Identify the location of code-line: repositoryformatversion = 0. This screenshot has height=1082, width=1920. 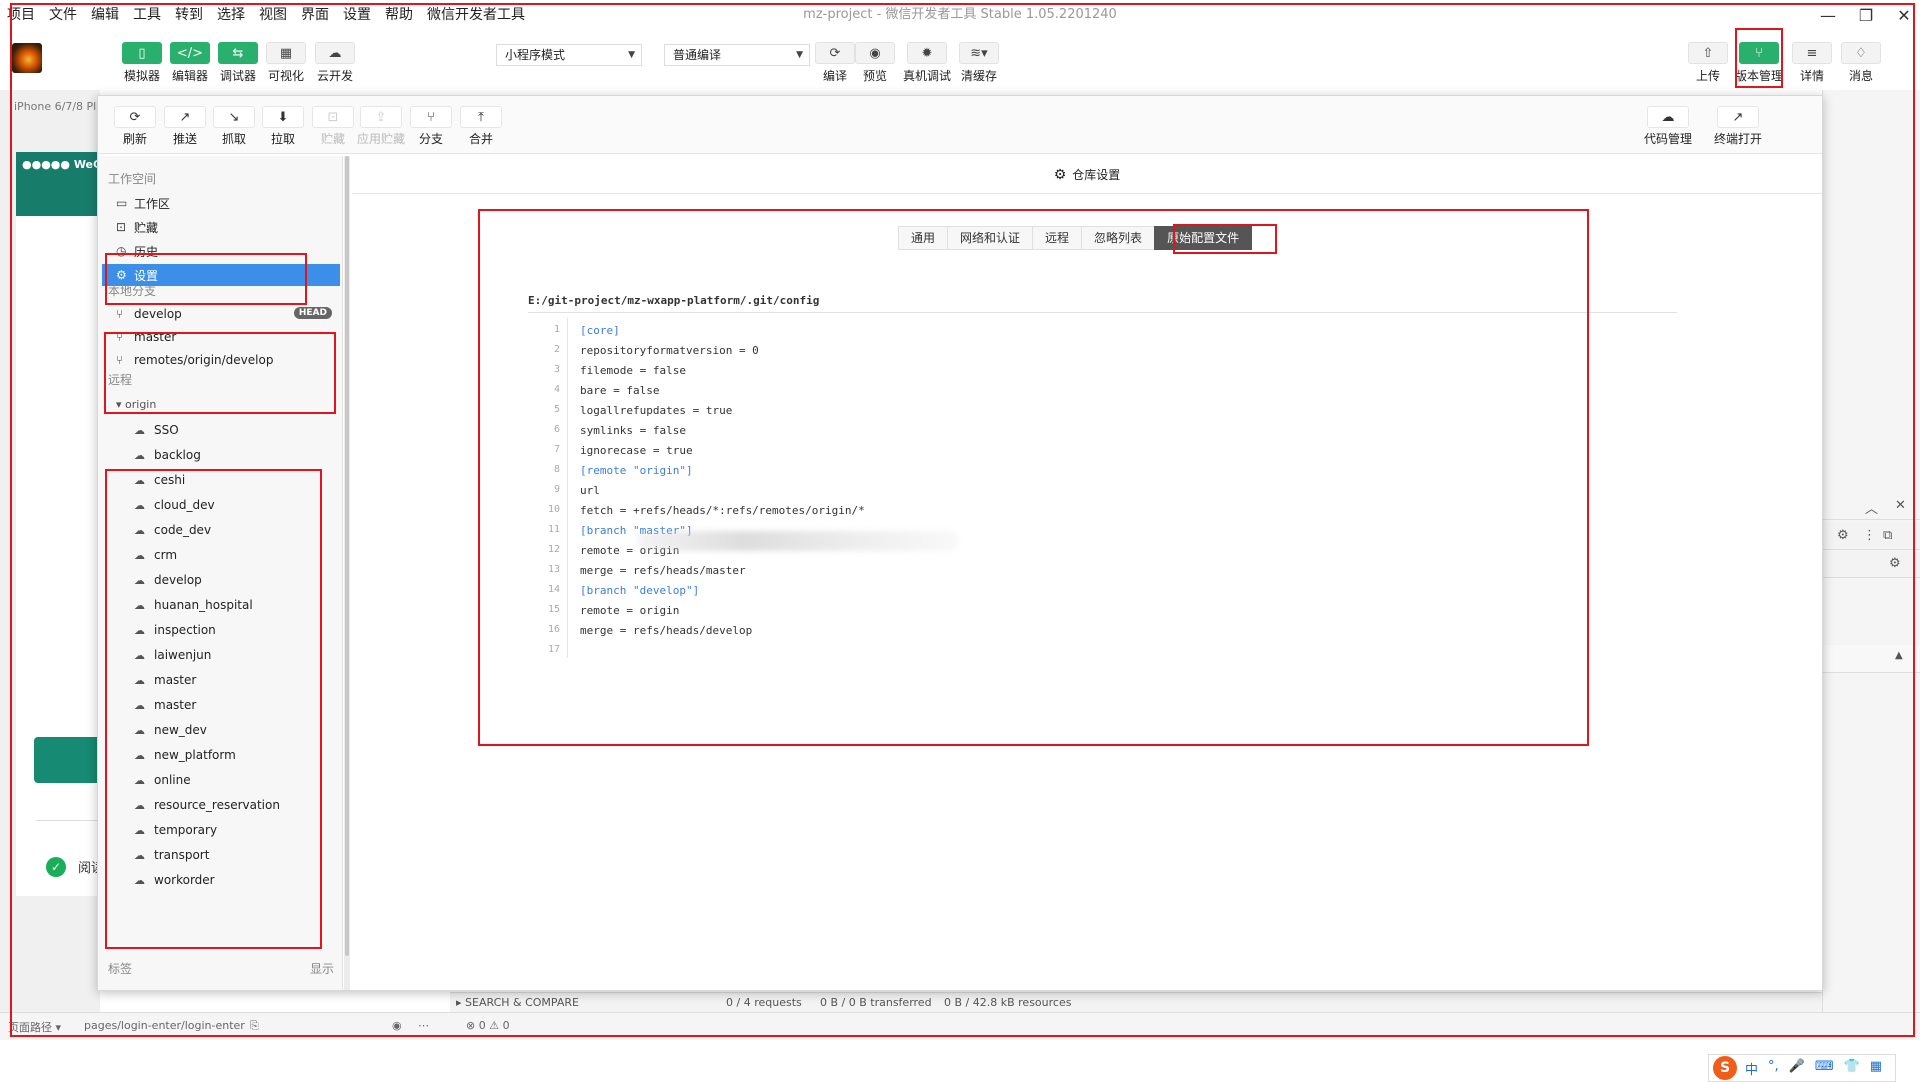
(669, 350).